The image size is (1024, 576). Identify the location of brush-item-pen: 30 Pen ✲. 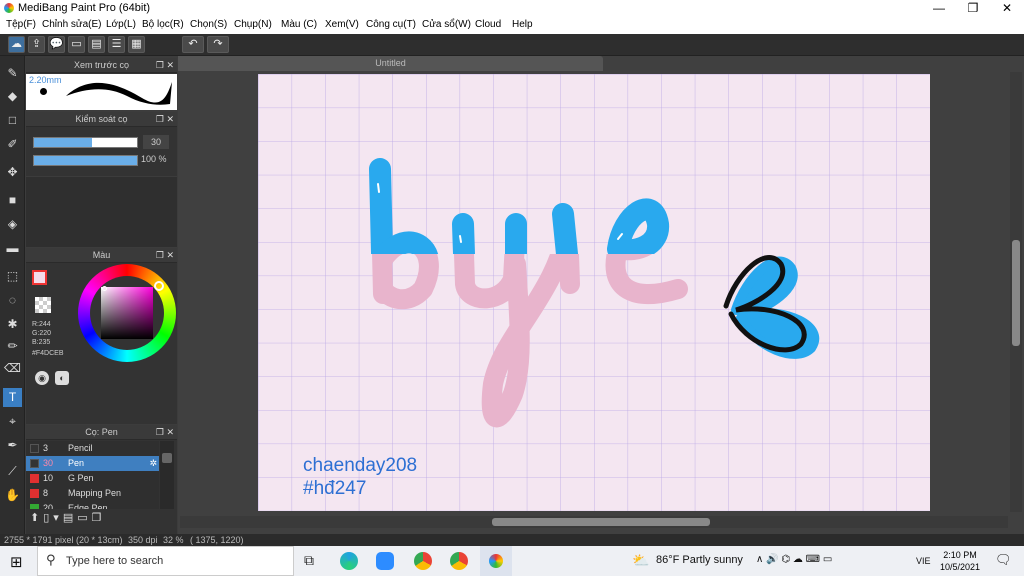
(92, 463).